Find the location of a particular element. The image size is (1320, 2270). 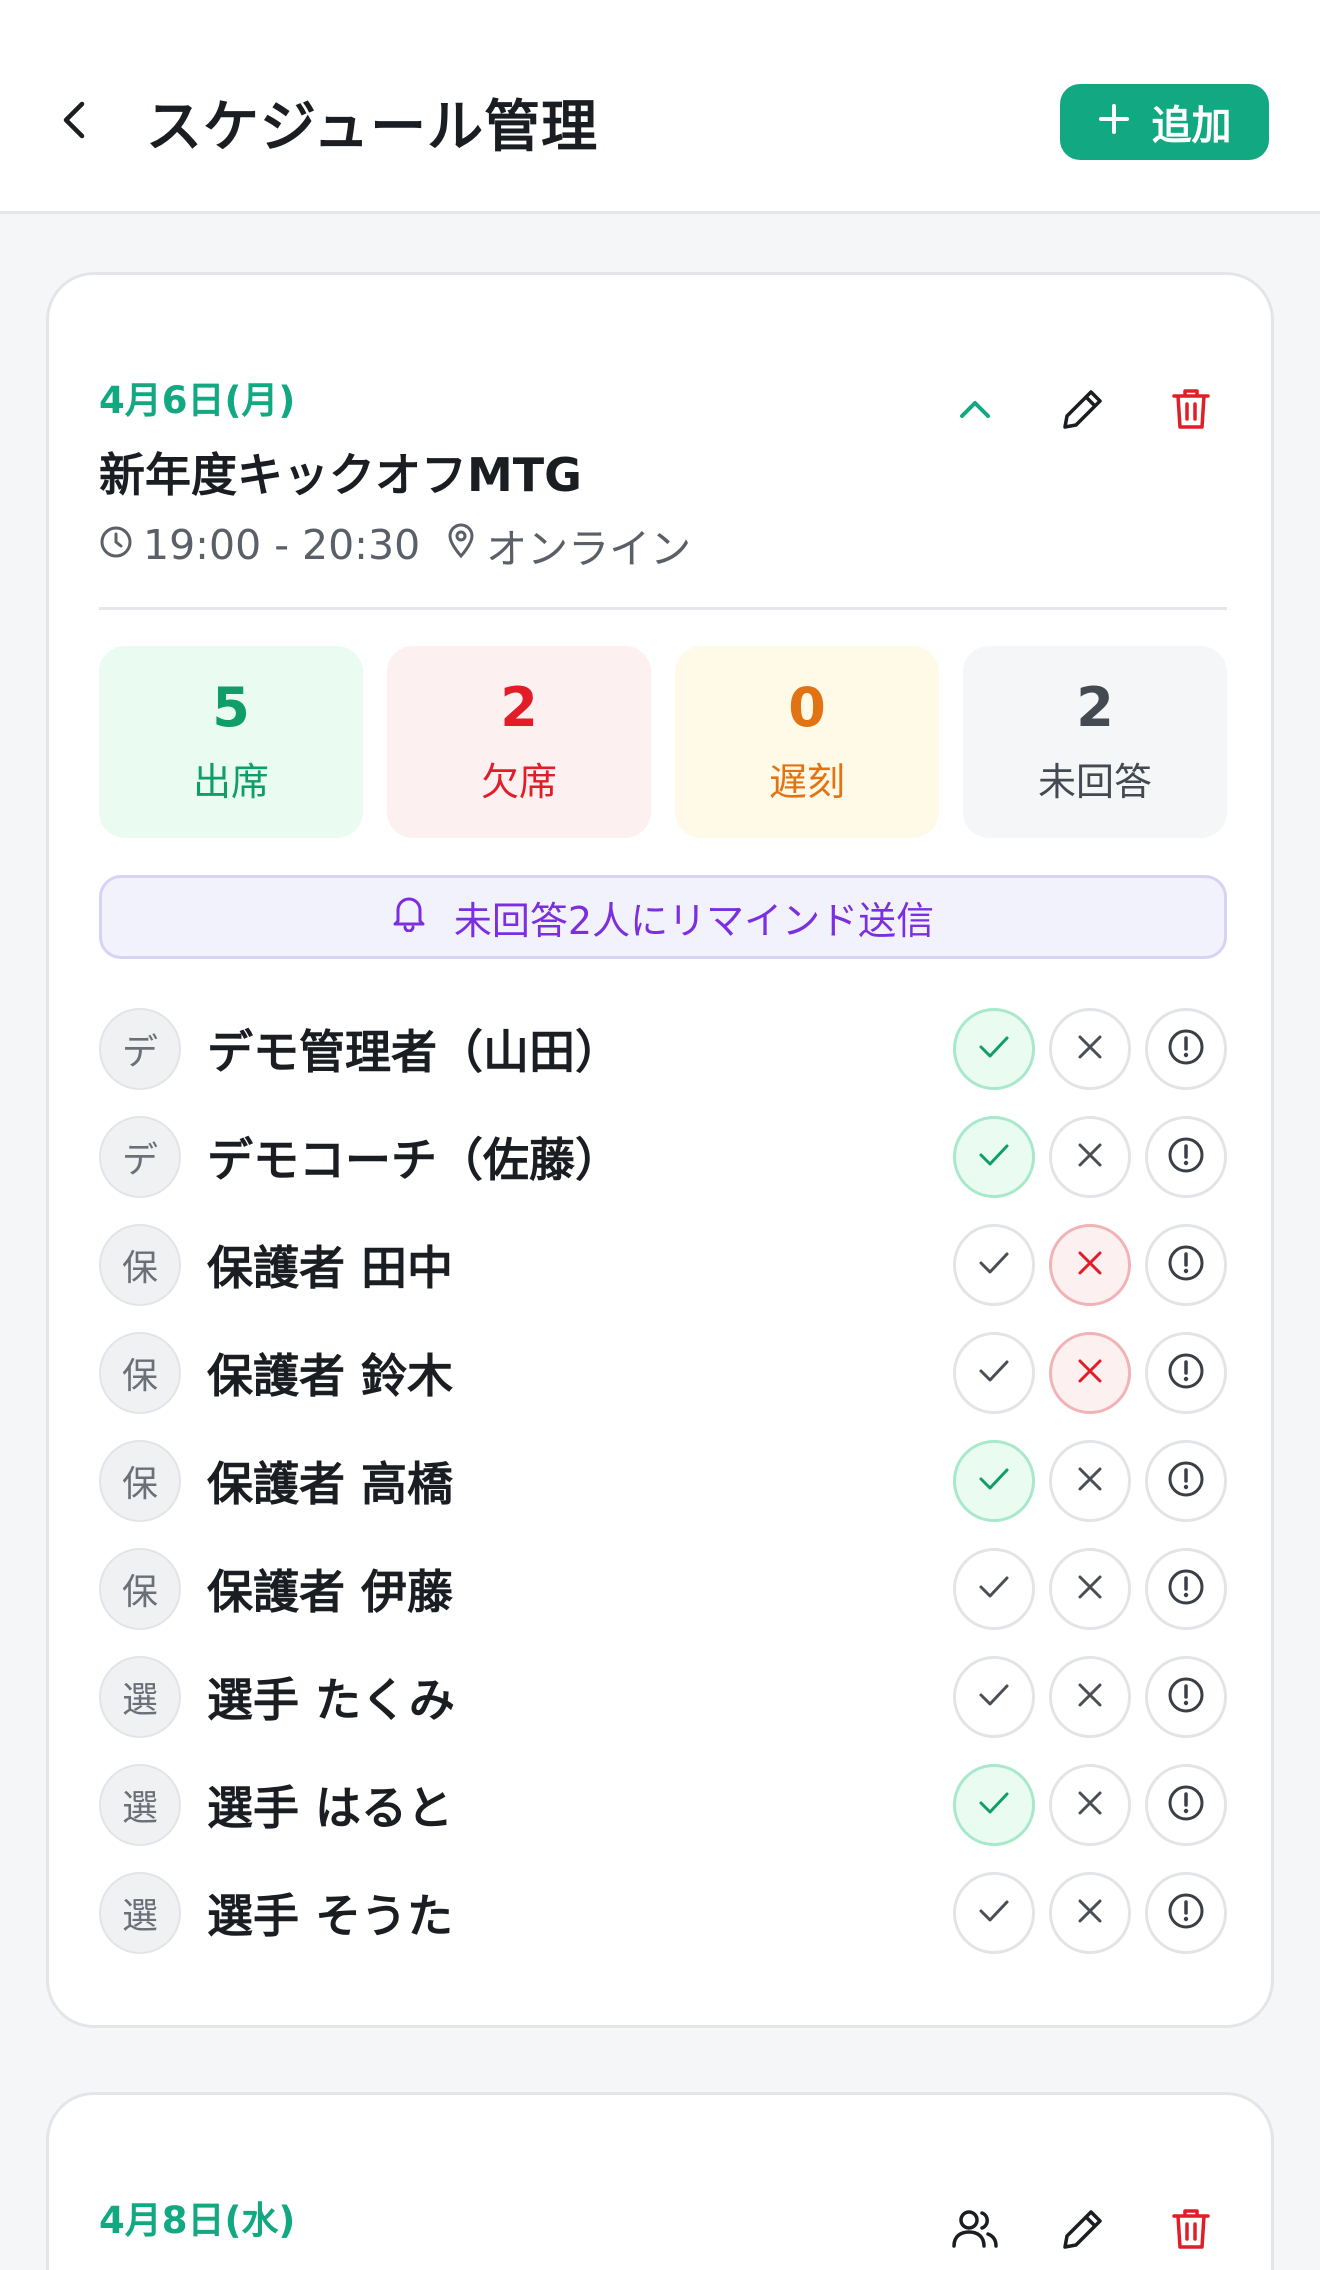

event-actions is located at coordinates (1083, 2231).